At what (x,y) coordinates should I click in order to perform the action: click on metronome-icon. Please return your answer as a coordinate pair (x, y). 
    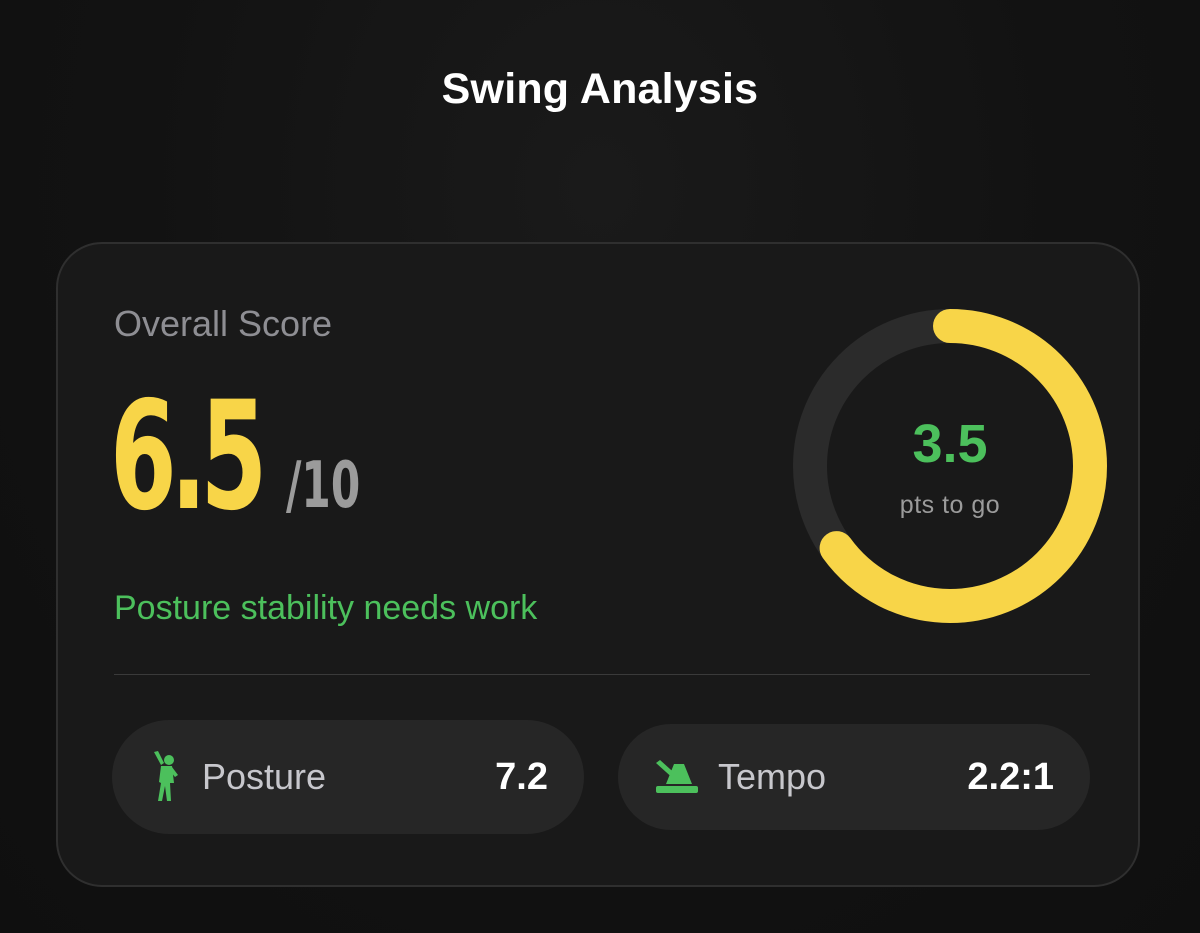
    Looking at the image, I should click on (677, 777).